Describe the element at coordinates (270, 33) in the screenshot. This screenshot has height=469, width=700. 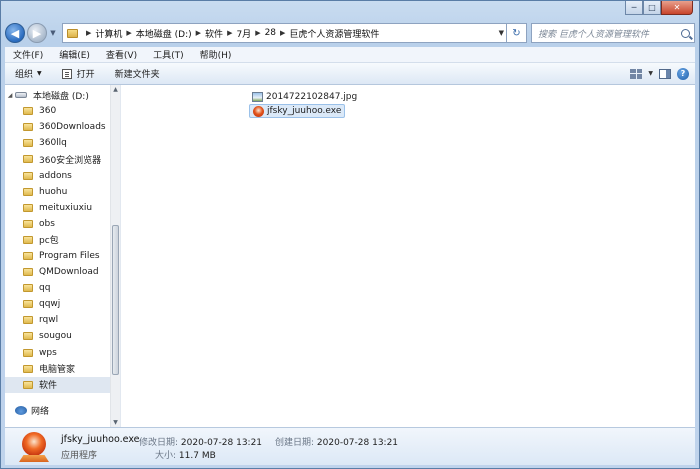
I see `breadcrumb-28: 28` at that location.